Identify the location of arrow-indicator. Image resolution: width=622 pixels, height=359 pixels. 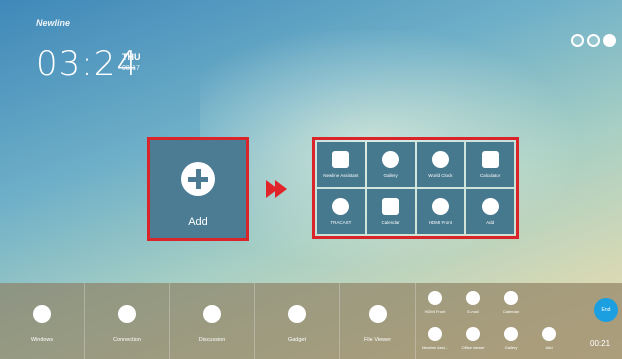
(276, 191).